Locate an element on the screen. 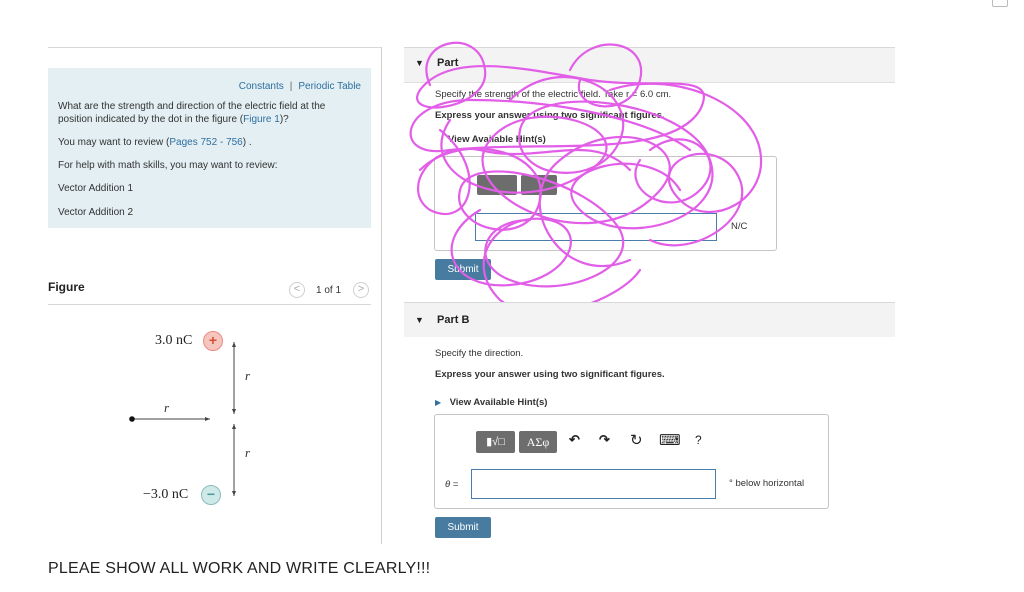 Image resolution: width=1024 pixels, height=592 pixels. next-figure-button: > is located at coordinates (361, 290).